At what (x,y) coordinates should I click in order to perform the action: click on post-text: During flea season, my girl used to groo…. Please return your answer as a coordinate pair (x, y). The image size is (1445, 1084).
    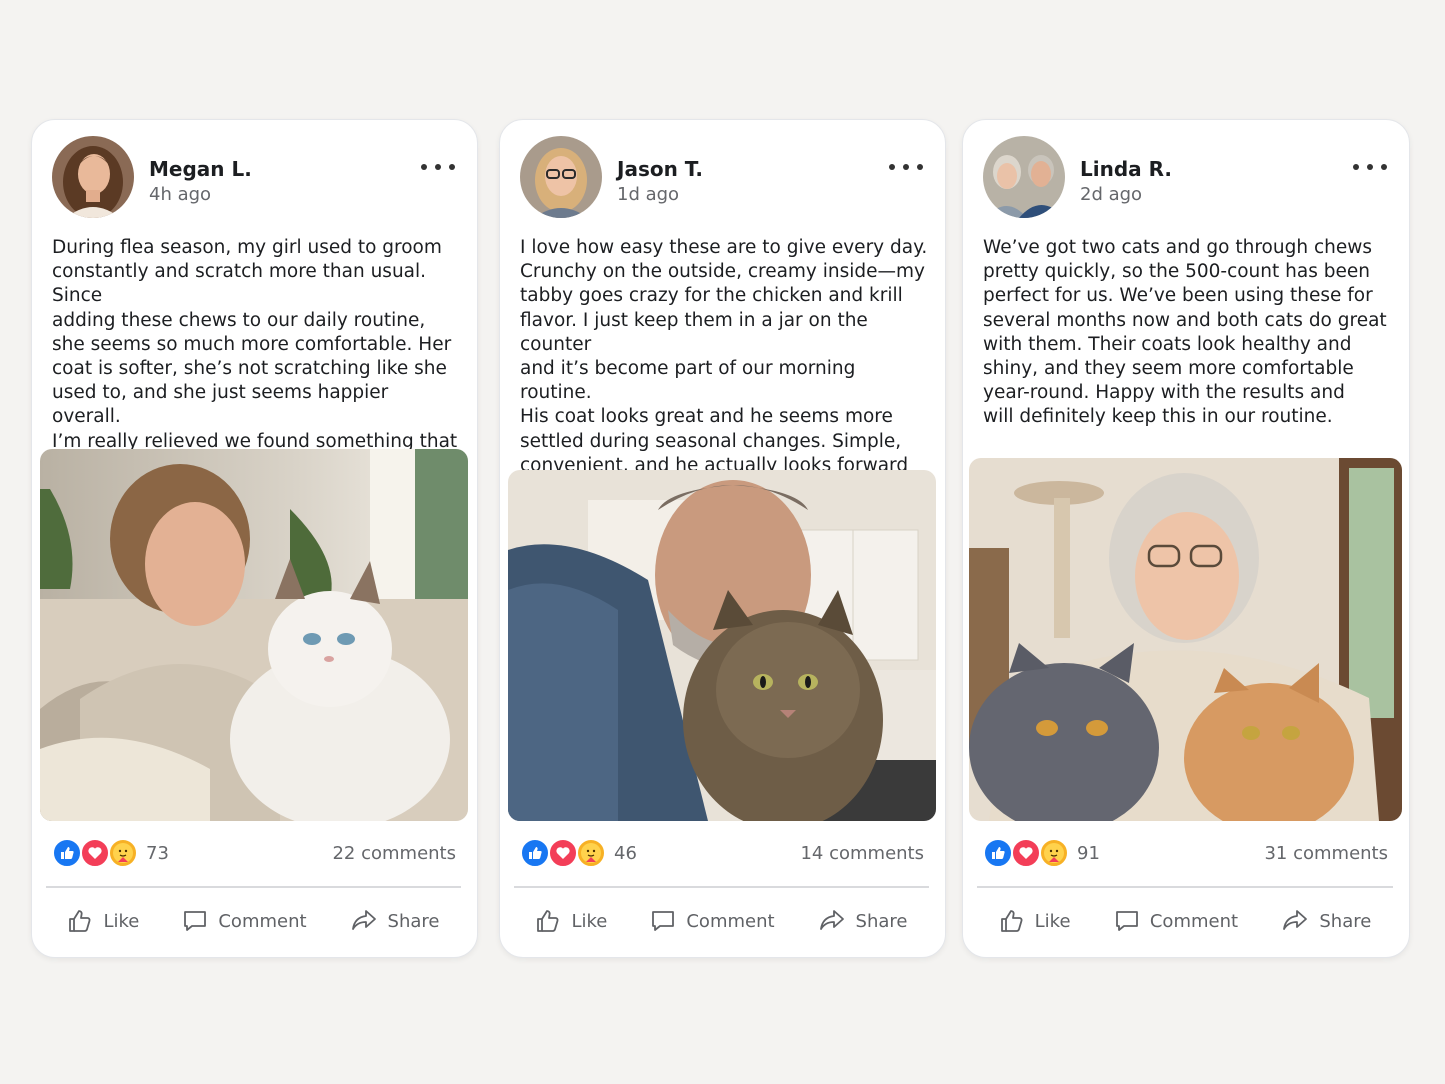
    Looking at the image, I should click on (255, 356).